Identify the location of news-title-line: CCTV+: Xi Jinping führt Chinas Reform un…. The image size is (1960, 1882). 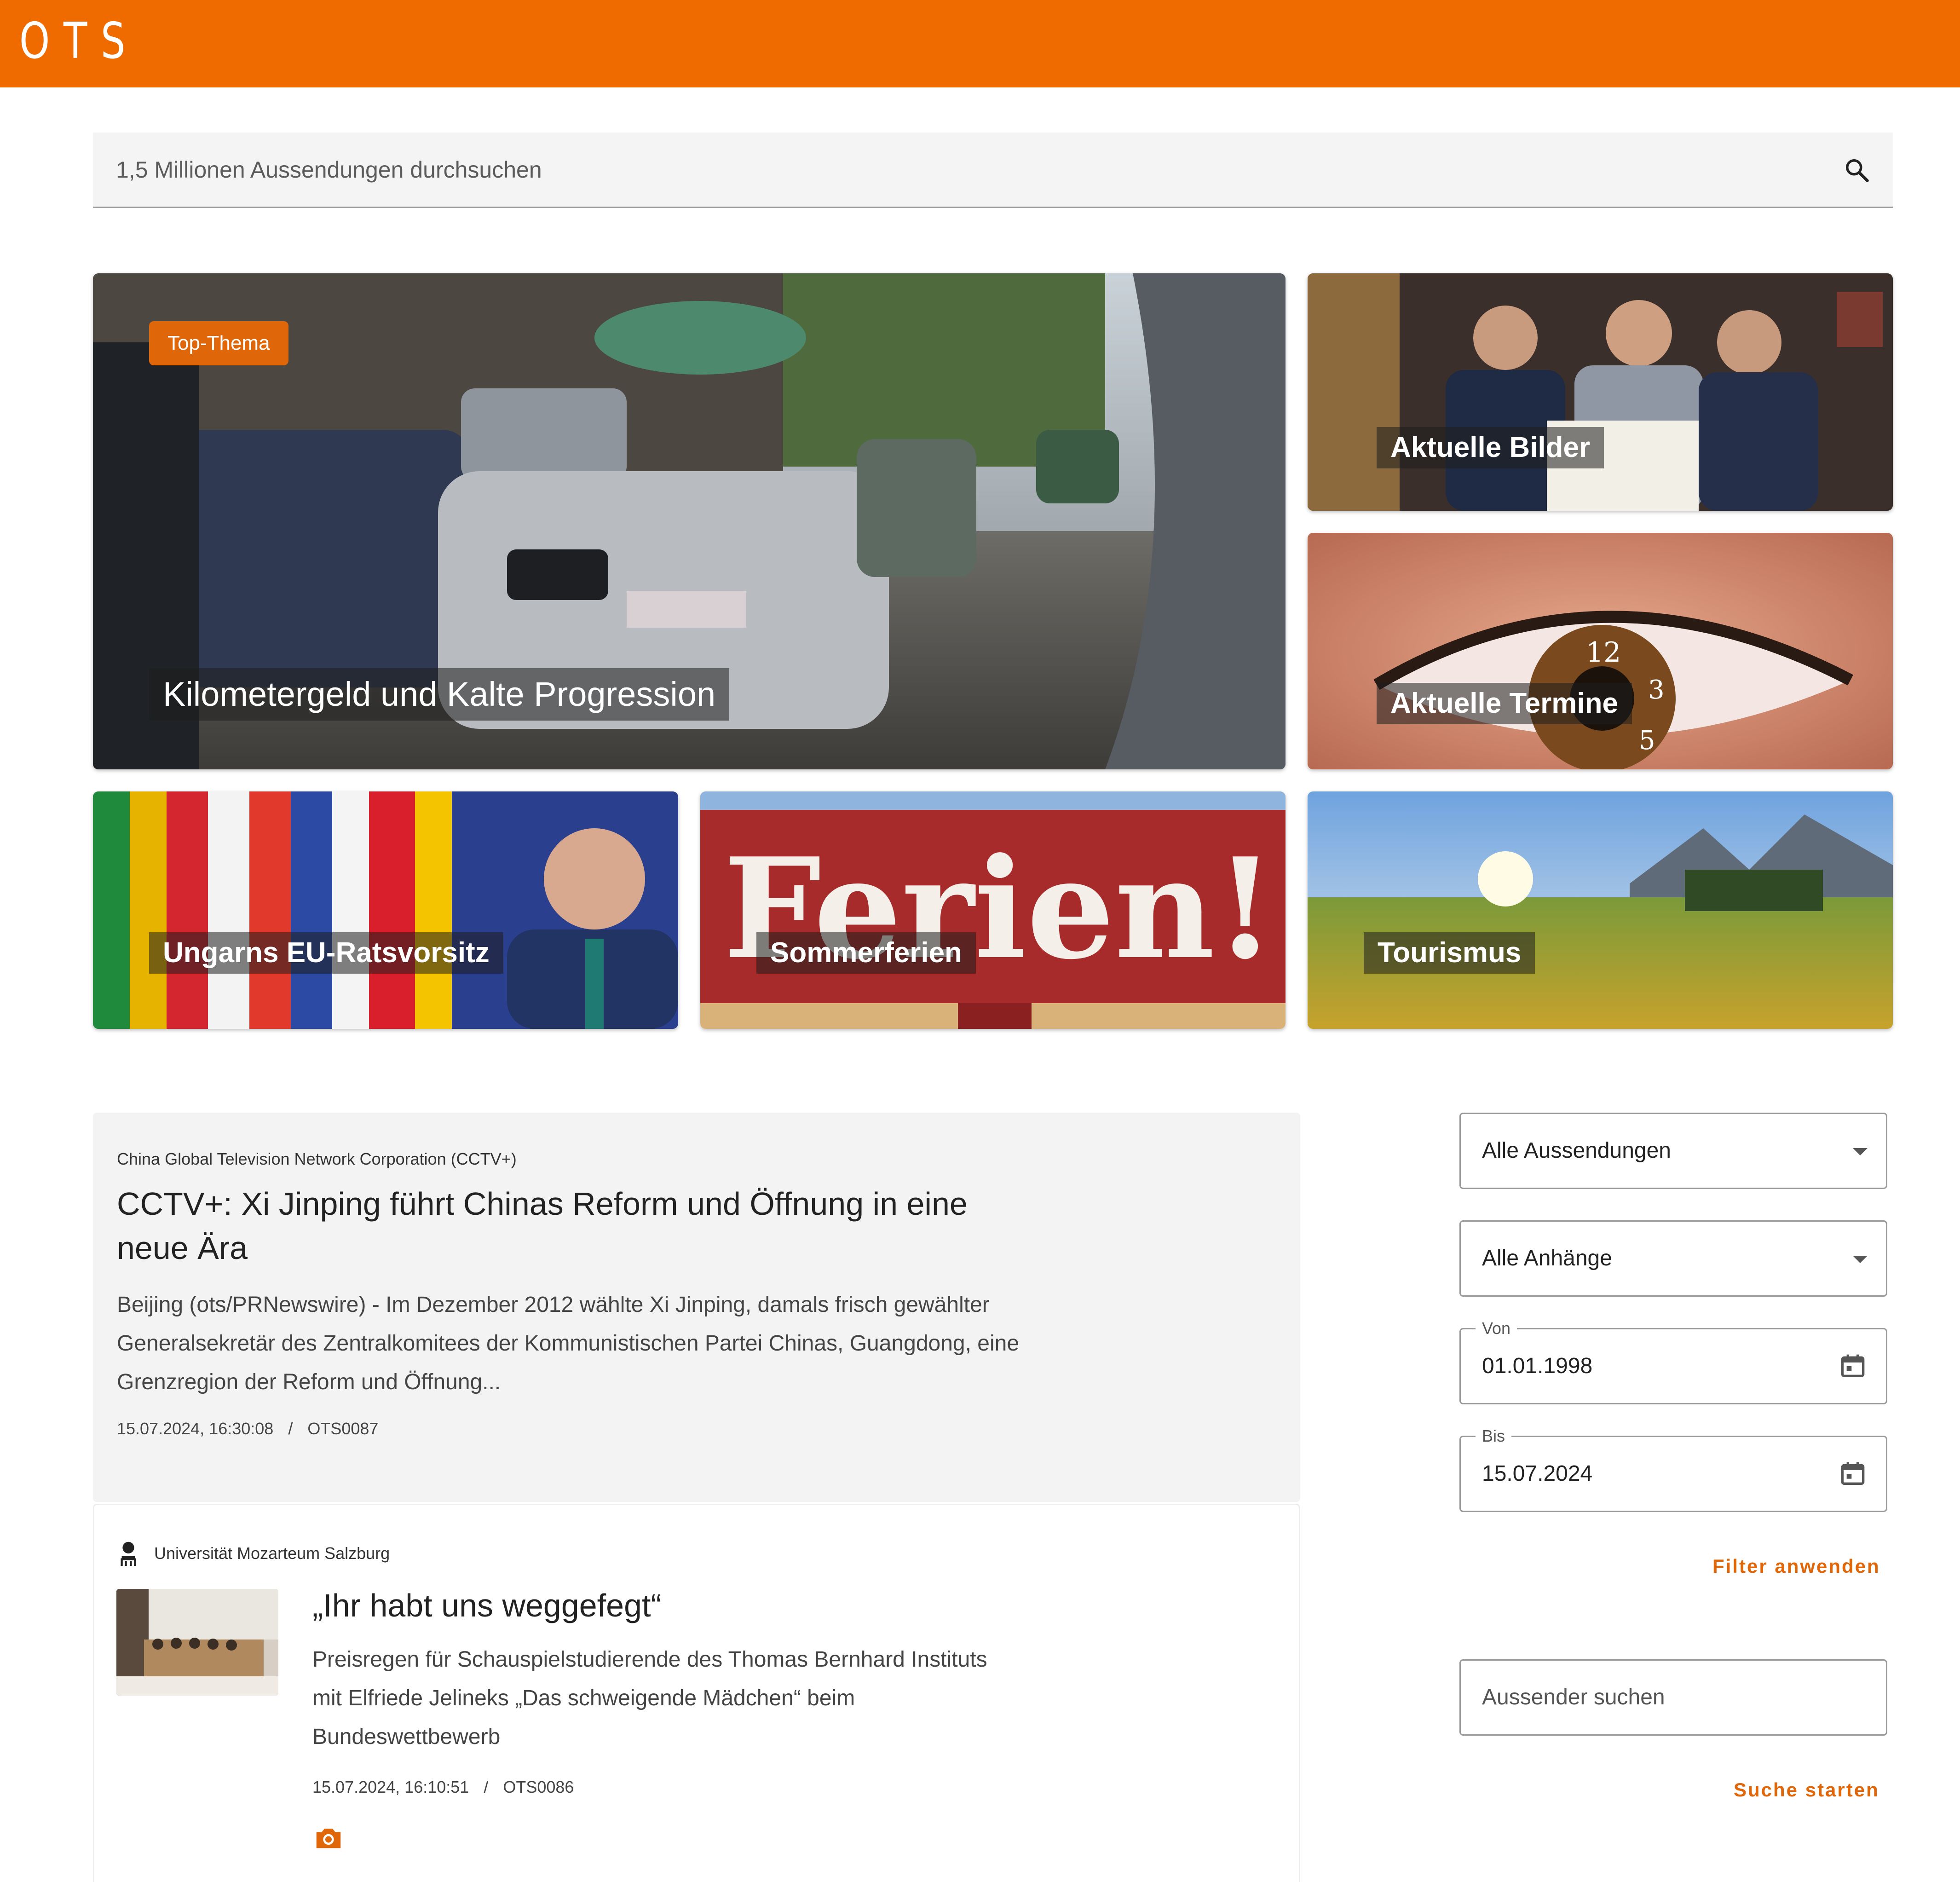
(542, 1204).